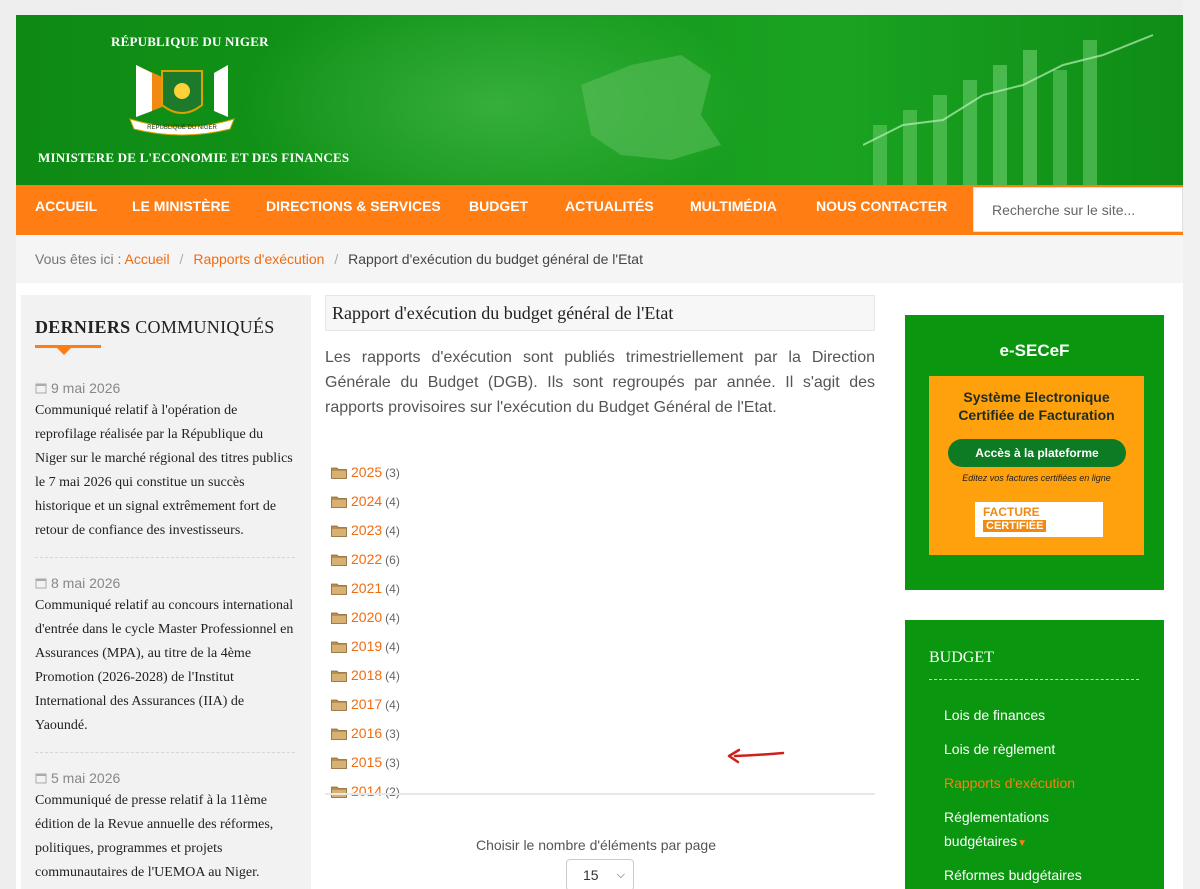 This screenshot has width=1200, height=889. Describe the element at coordinates (165, 388) in the screenshot. I see `news-date: 9 mai 2026` at that location.